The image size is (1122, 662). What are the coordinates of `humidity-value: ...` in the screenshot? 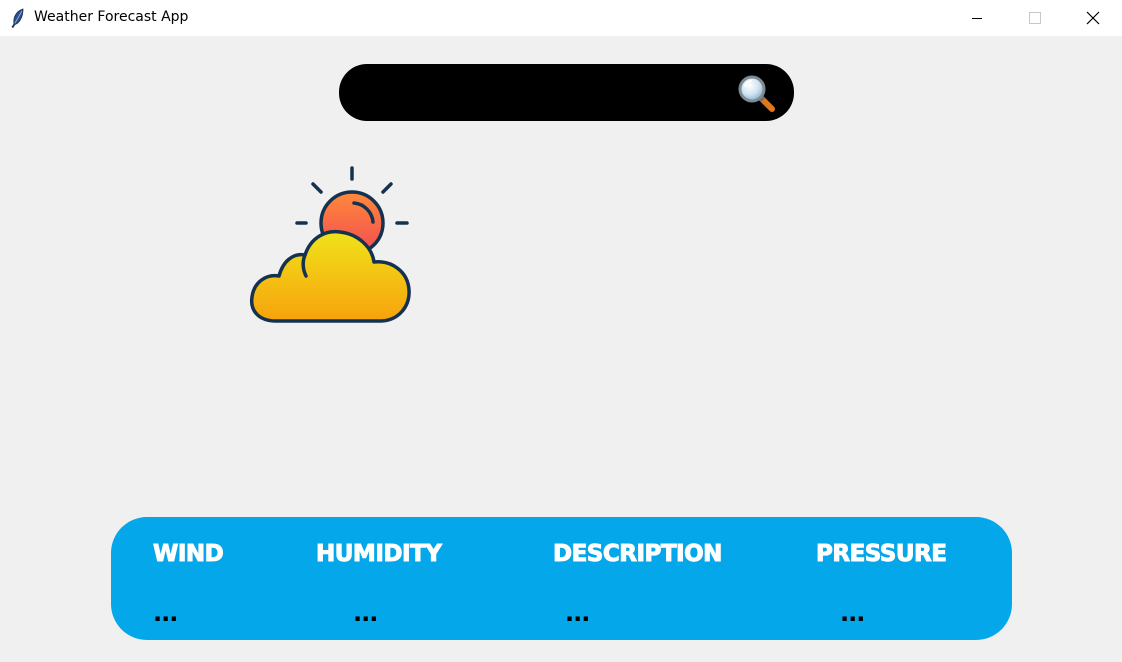 It's located at (365, 613).